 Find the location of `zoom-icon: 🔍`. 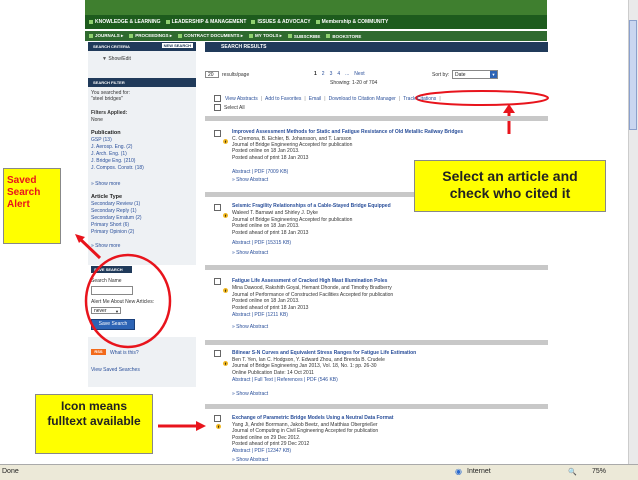

zoom-icon: 🔍 is located at coordinates (572, 472).